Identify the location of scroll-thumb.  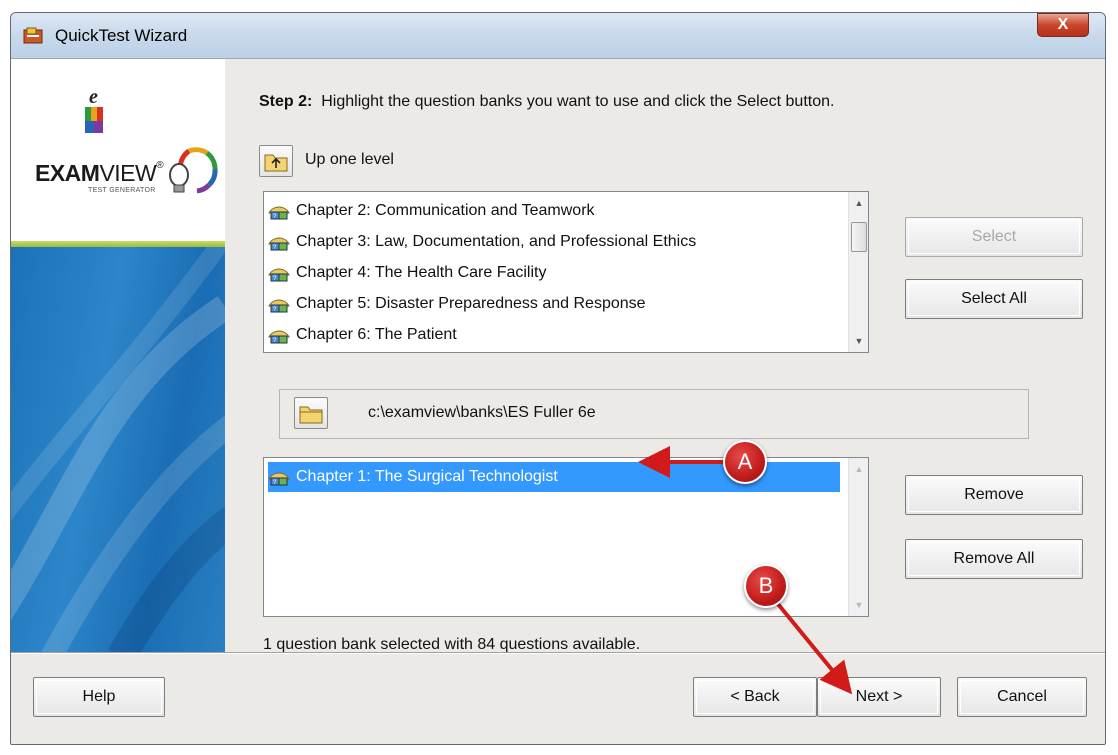
(859, 237).